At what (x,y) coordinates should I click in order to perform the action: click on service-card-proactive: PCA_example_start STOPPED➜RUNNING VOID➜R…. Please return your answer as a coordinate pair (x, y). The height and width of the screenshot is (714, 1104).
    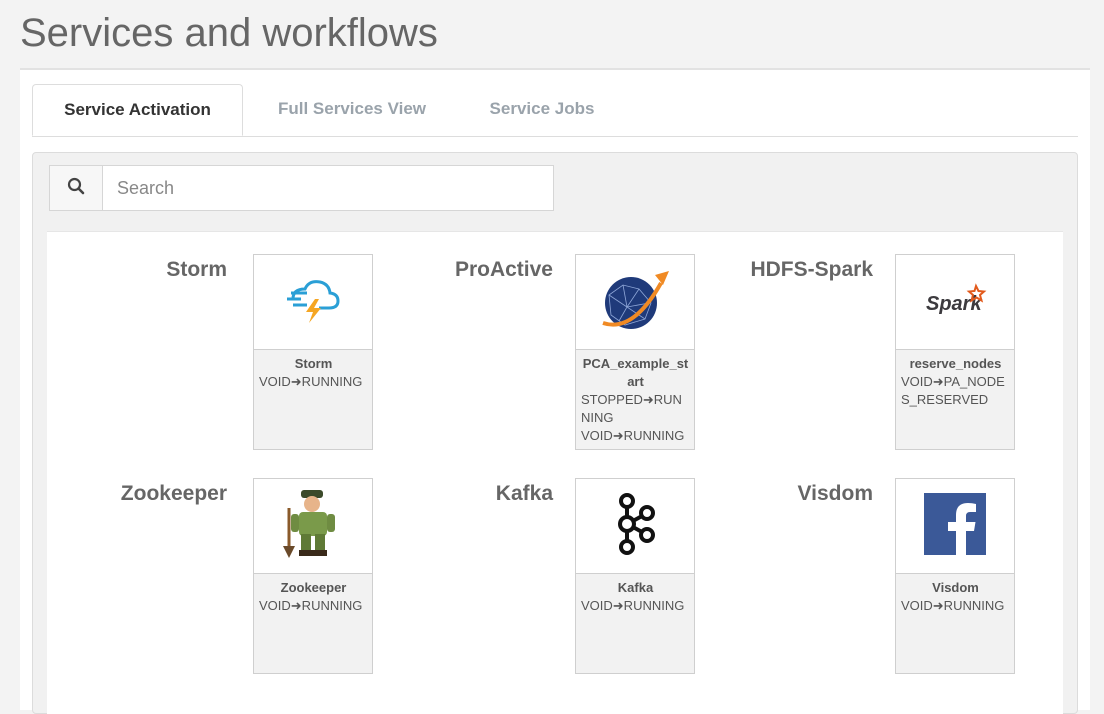
    Looking at the image, I should click on (635, 352).